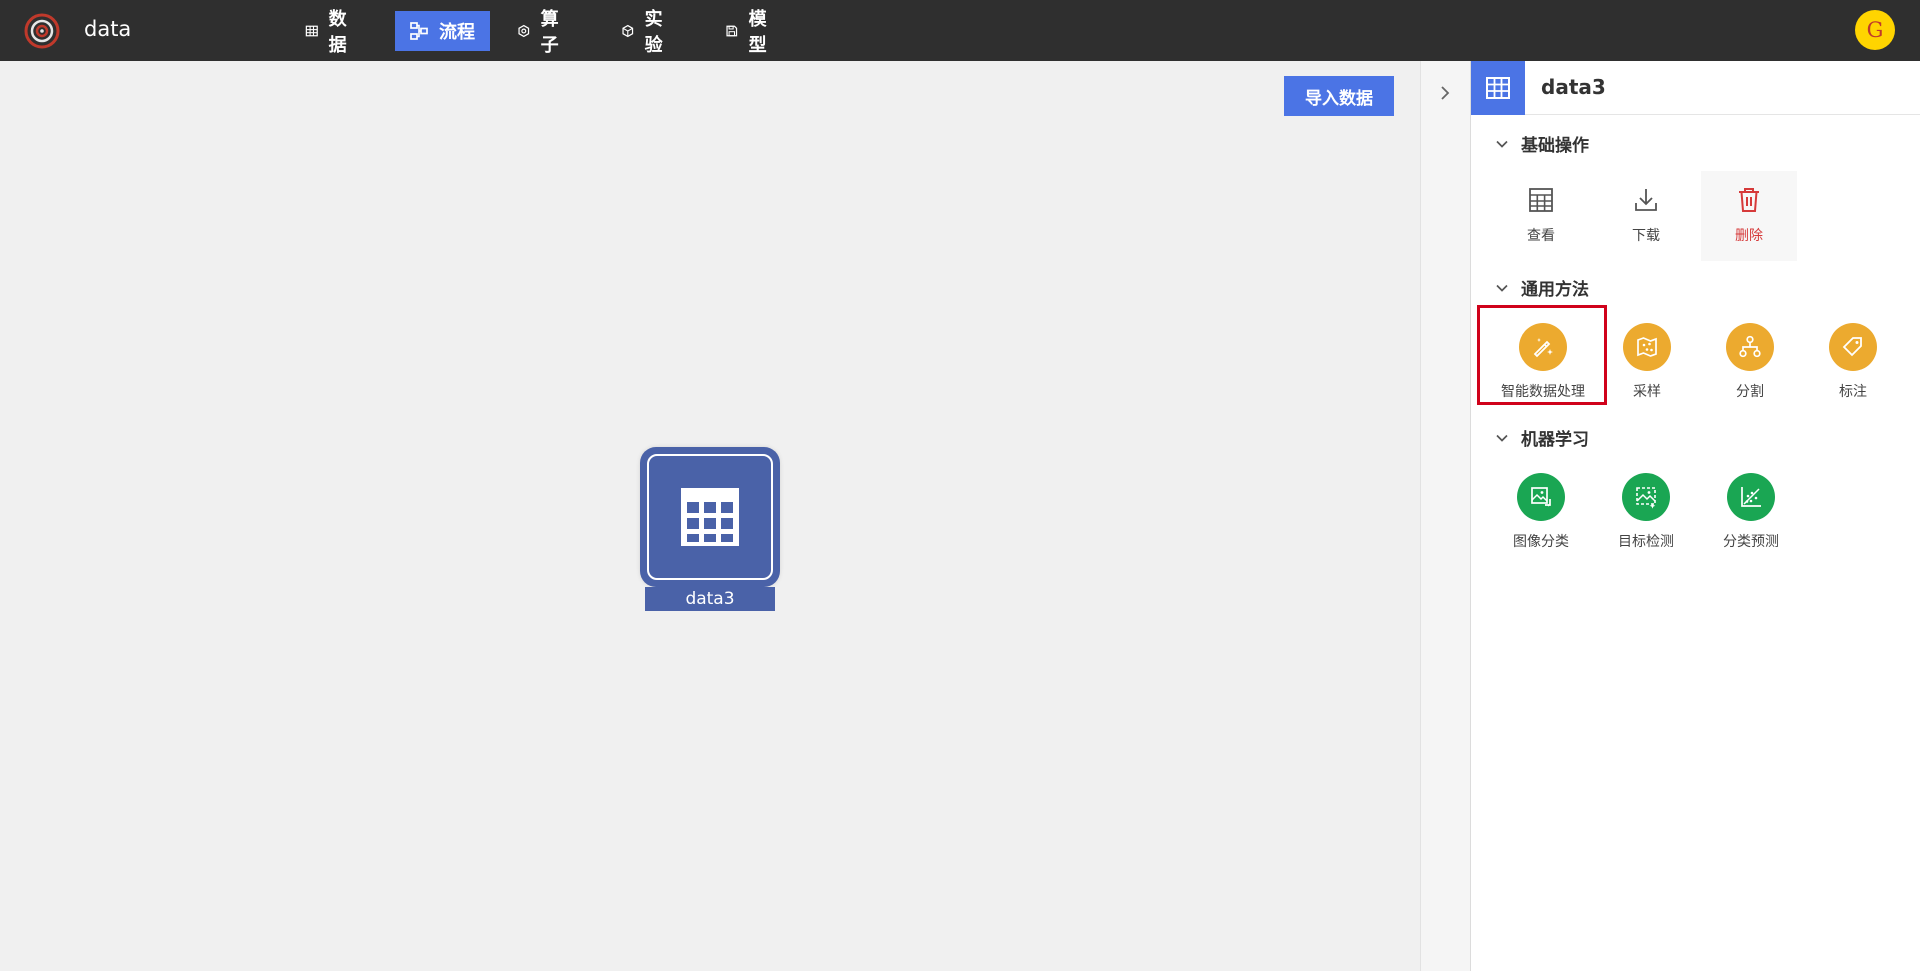 This screenshot has height=971, width=1920. What do you see at coordinates (1647, 392) in the screenshot?
I see `tool-label: 采样` at bounding box center [1647, 392].